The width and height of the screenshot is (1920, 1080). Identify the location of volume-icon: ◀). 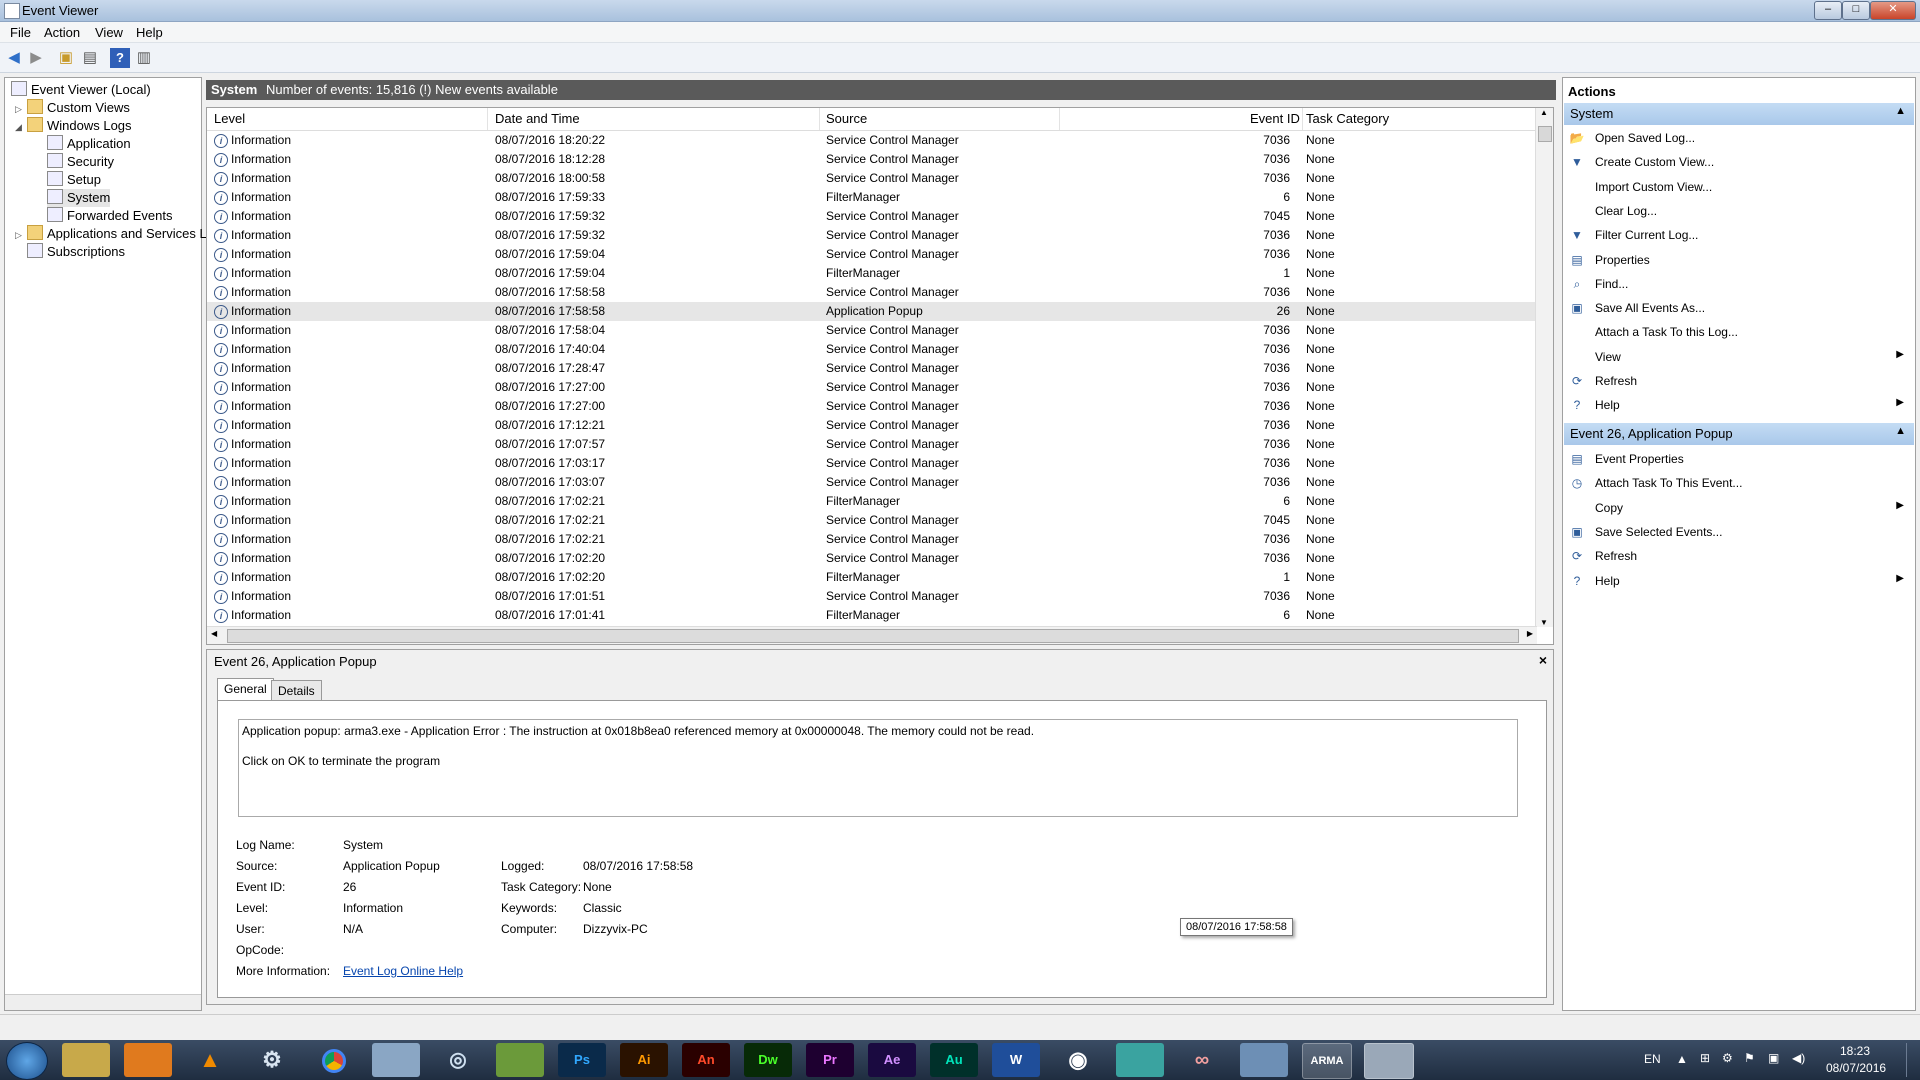
(1798, 1058).